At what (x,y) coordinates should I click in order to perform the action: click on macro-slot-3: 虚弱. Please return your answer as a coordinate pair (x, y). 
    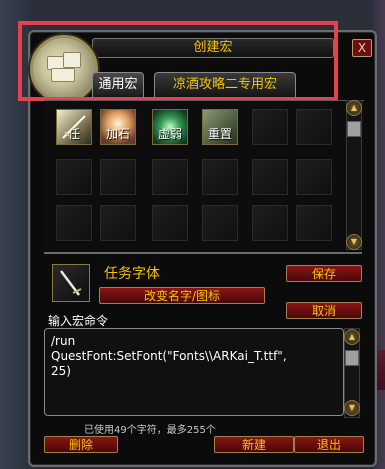
    Looking at the image, I should click on (170, 127).